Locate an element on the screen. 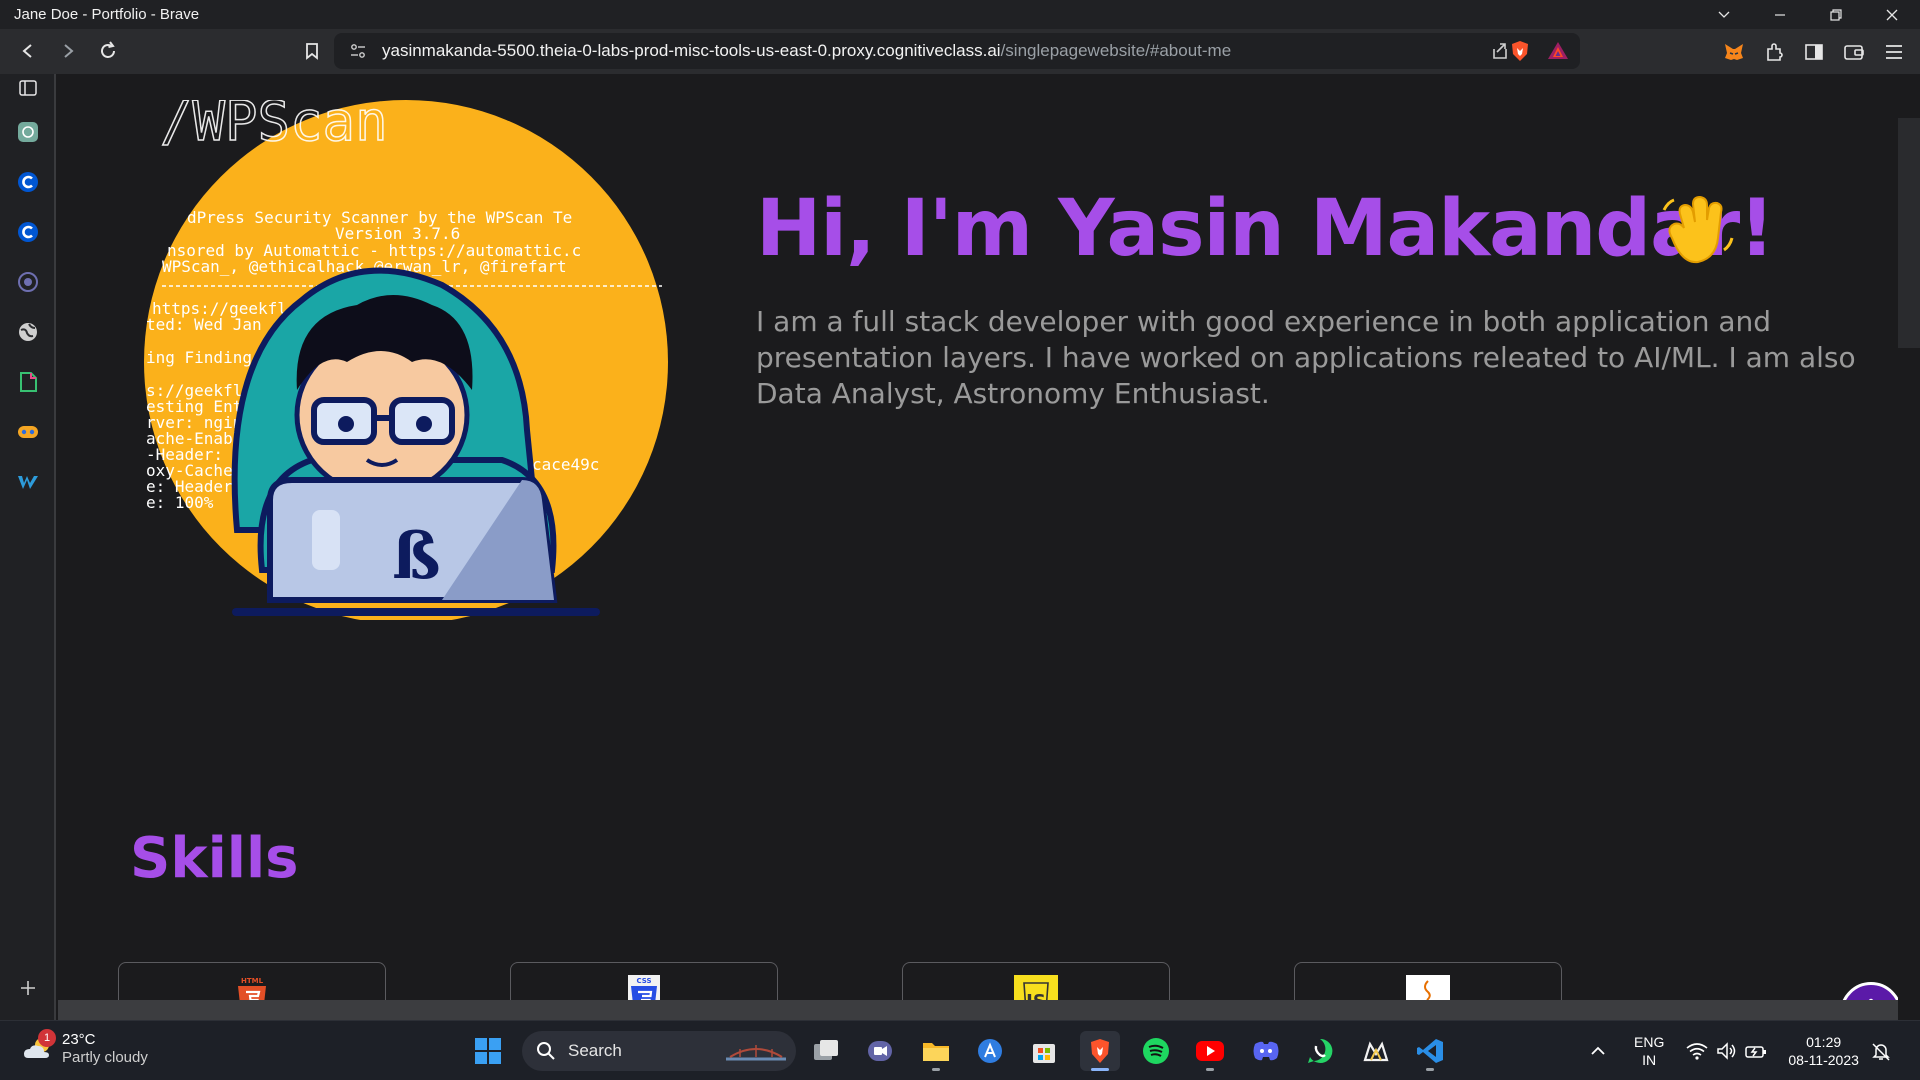 Image resolution: width=1920 pixels, height=1080 pixels. ipfs-icon is located at coordinates (28, 282).